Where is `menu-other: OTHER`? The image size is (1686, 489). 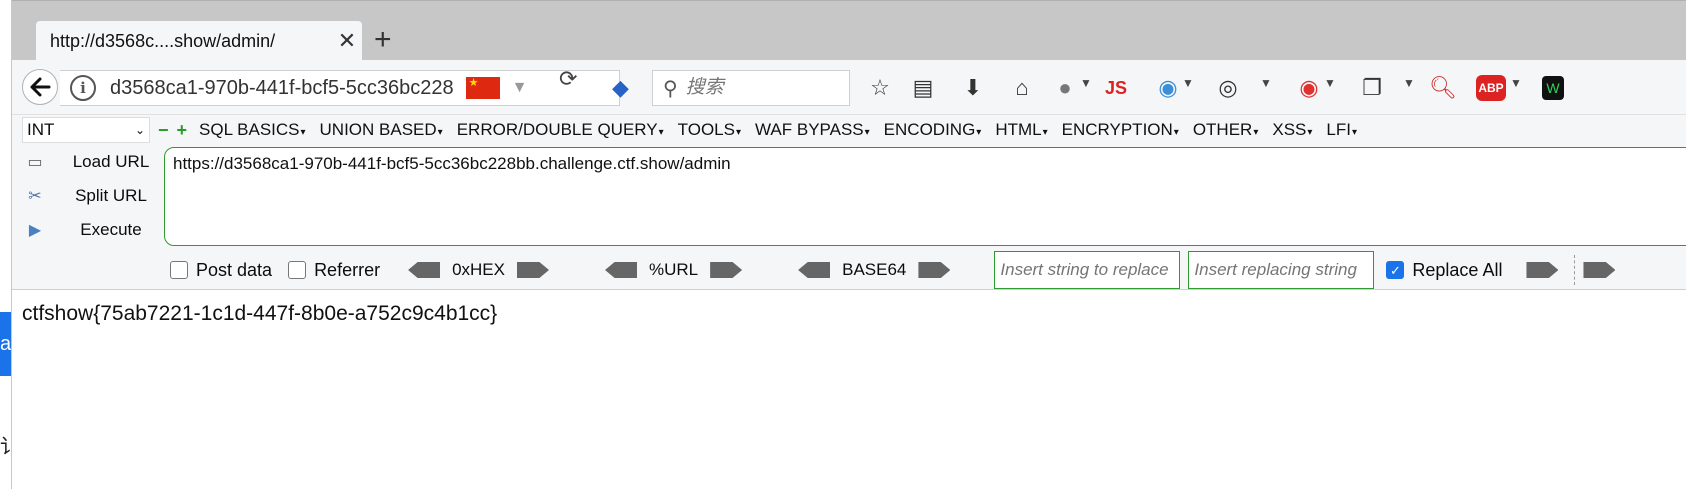
menu-other: OTHER is located at coordinates (1226, 130).